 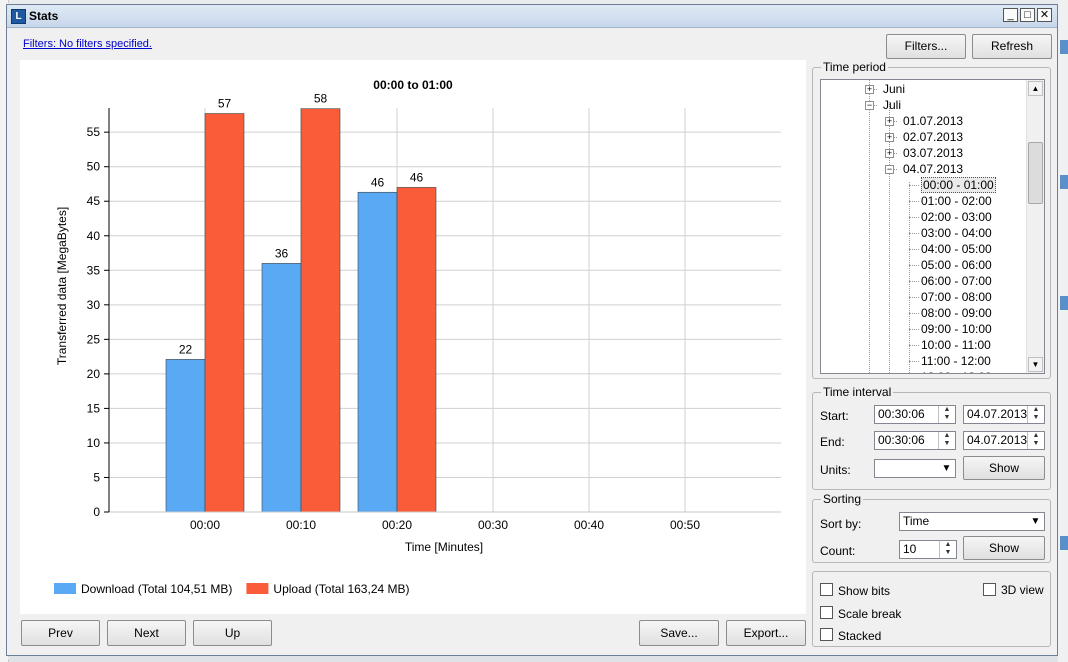 What do you see at coordinates (947, 549) in the screenshot?
I see `count-spinner: ▲ ▼` at bounding box center [947, 549].